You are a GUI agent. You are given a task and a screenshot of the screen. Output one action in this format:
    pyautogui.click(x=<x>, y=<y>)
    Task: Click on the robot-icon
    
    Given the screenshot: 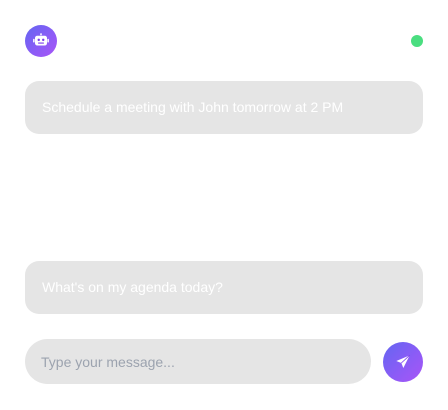 What is the action you would take?
    pyautogui.click(x=41, y=41)
    